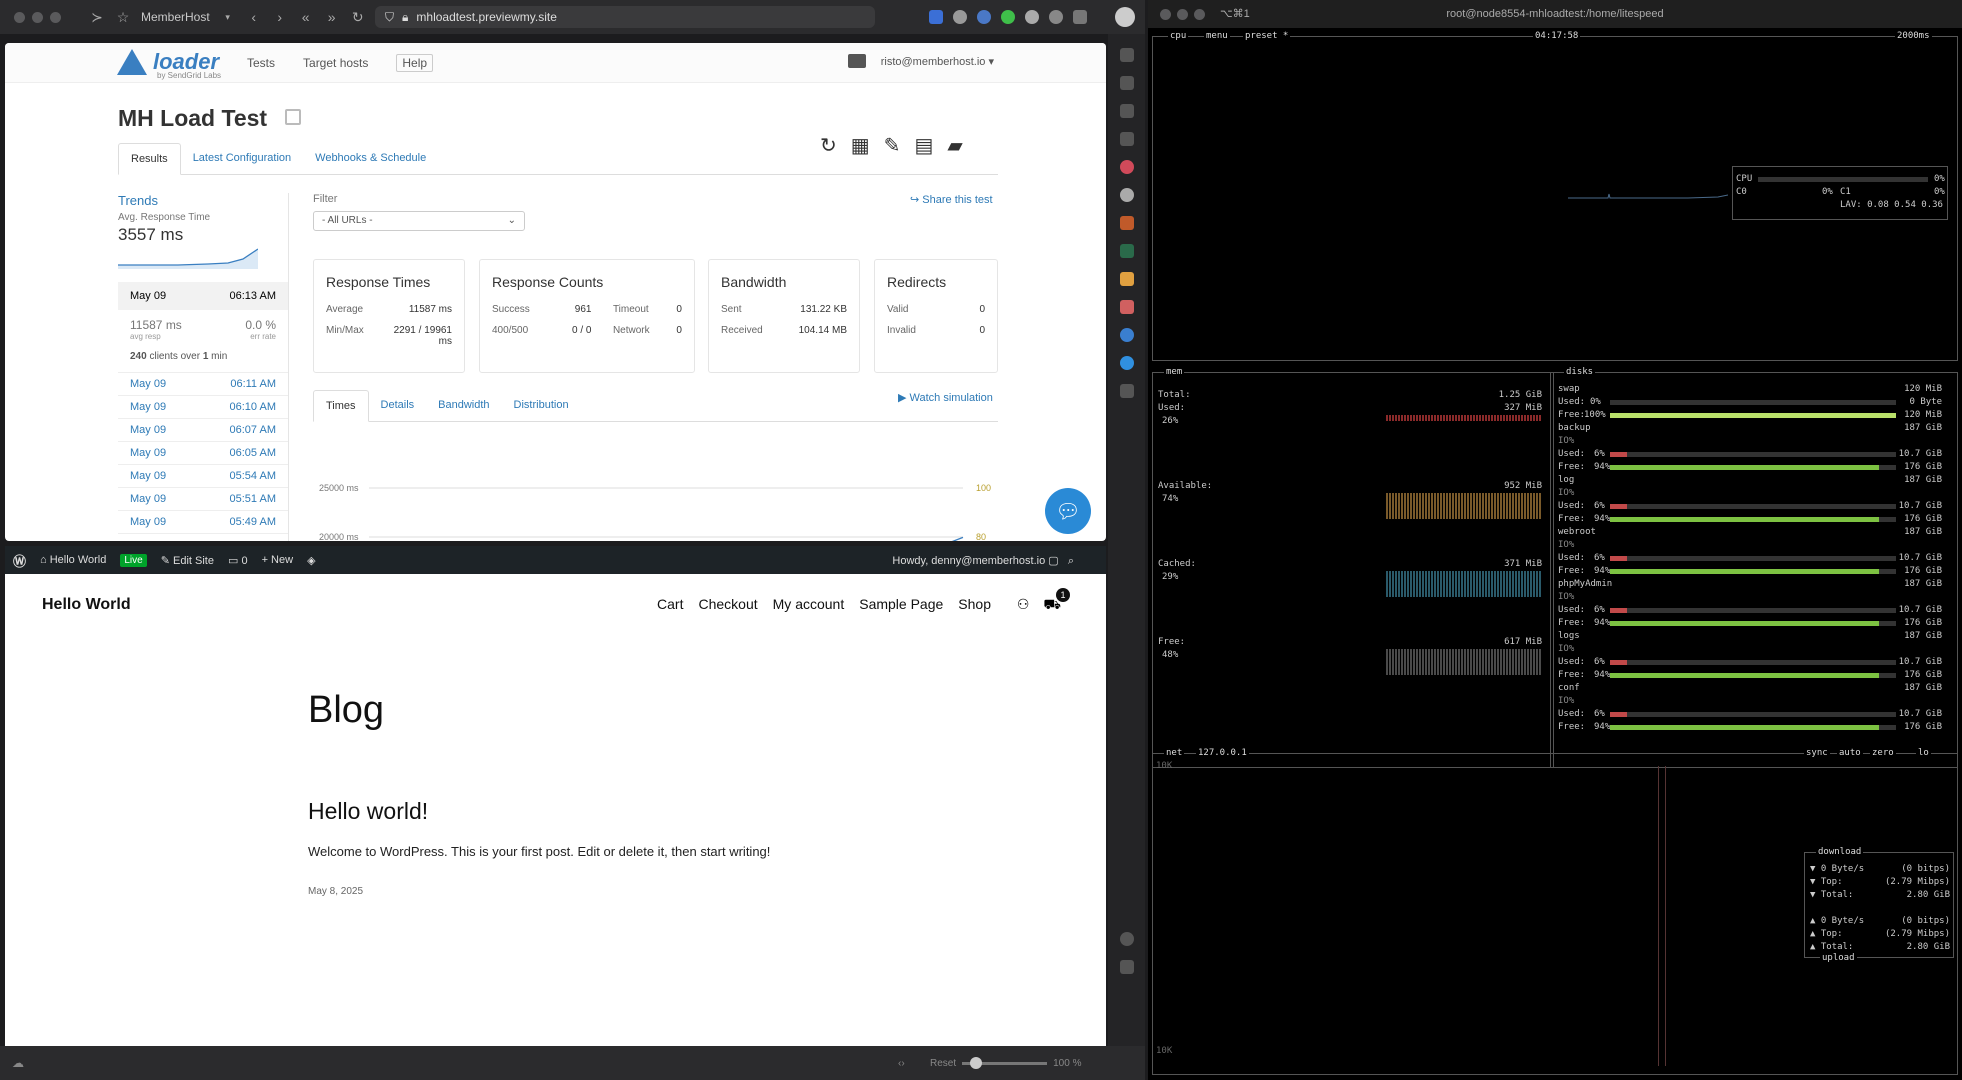  I want to click on run-list-item: May 09 05:54 AM, so click(203, 476).